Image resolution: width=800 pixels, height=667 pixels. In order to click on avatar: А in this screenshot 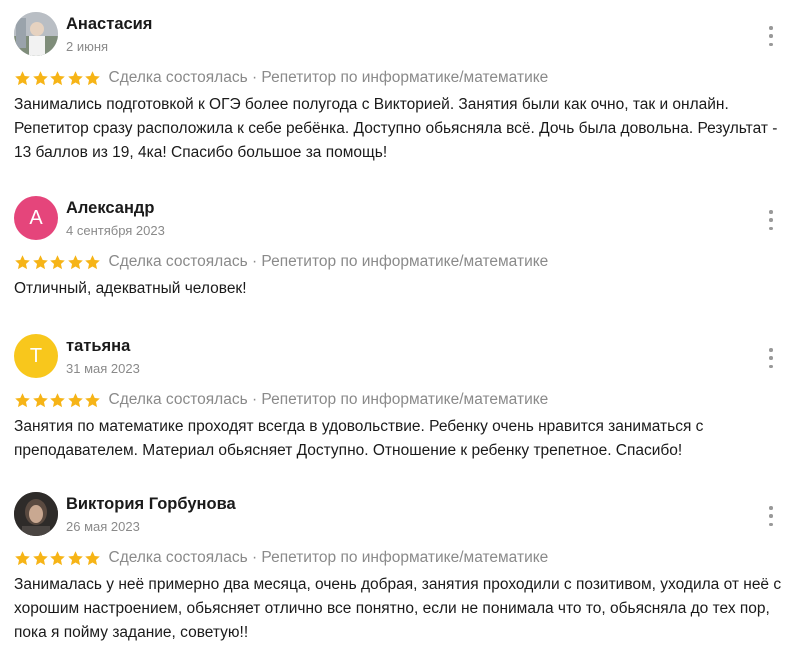, I will do `click(36, 218)`.